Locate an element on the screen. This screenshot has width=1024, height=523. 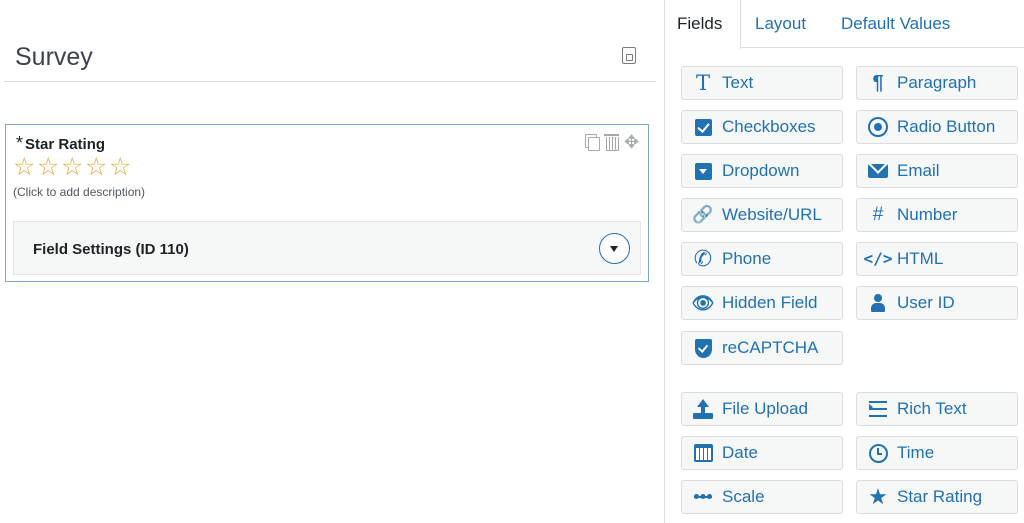
calendar-icon is located at coordinates (703, 453).